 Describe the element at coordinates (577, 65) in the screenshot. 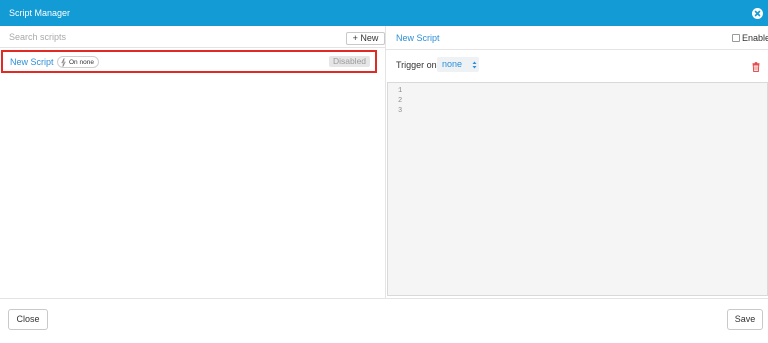

I see `trigger-row: Trigger on none` at that location.